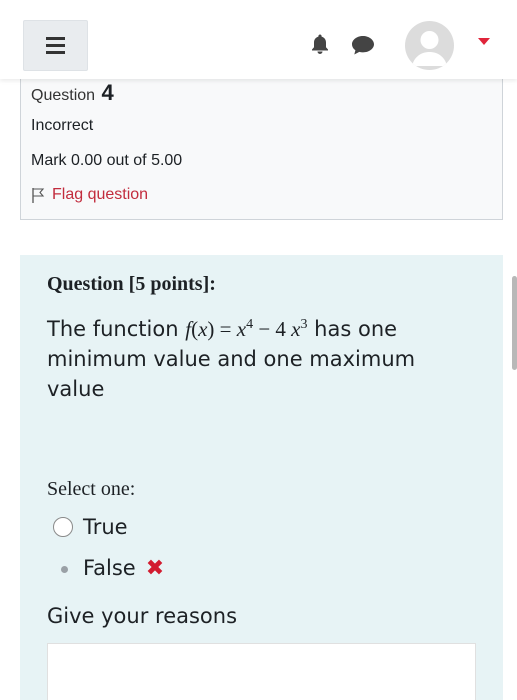  I want to click on flag-question-link: Flag question, so click(89, 195).